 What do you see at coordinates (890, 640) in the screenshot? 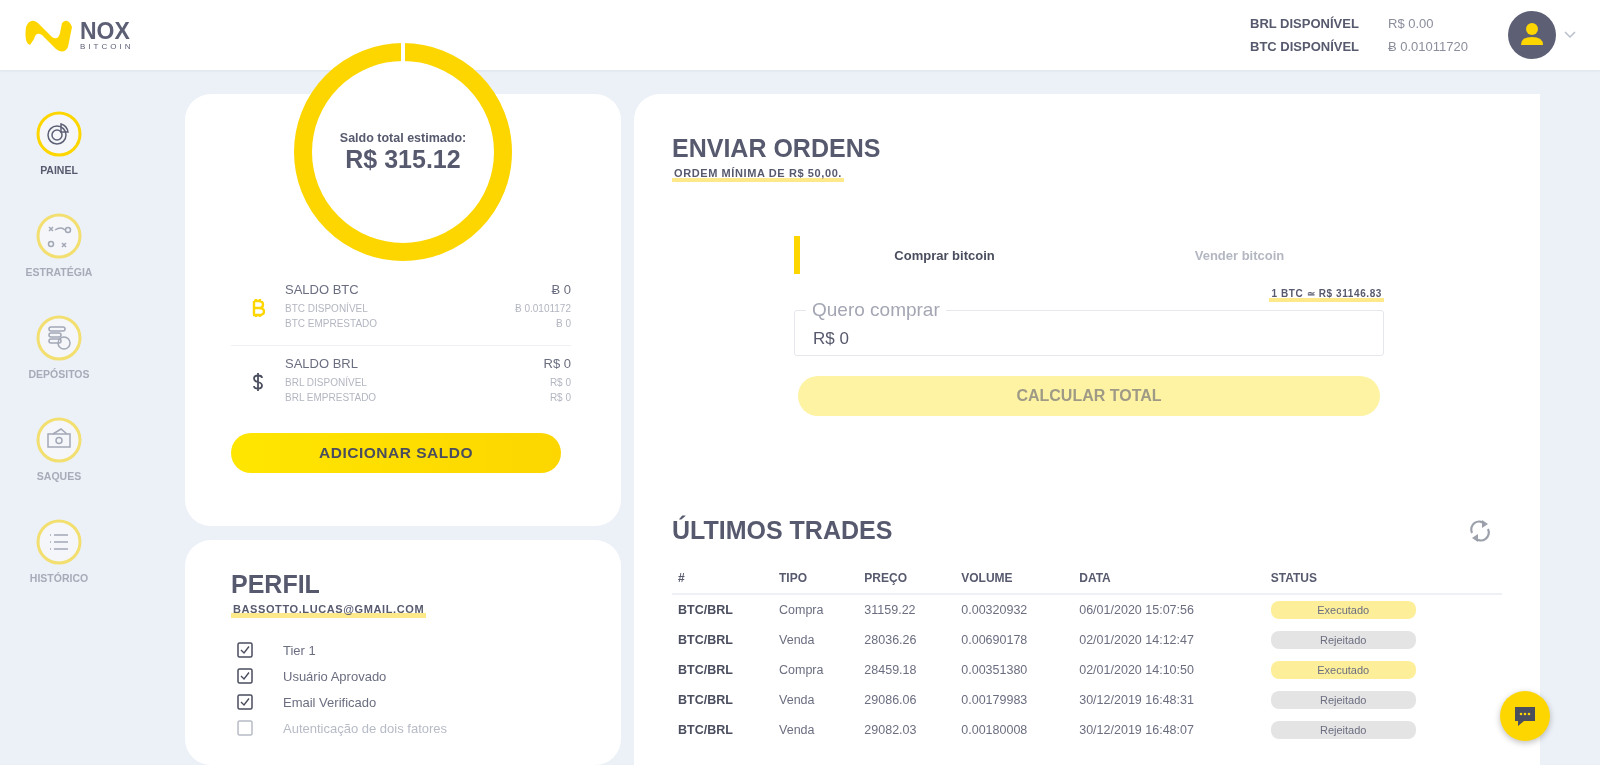
I see `table-cell-text: 28036.26` at bounding box center [890, 640].